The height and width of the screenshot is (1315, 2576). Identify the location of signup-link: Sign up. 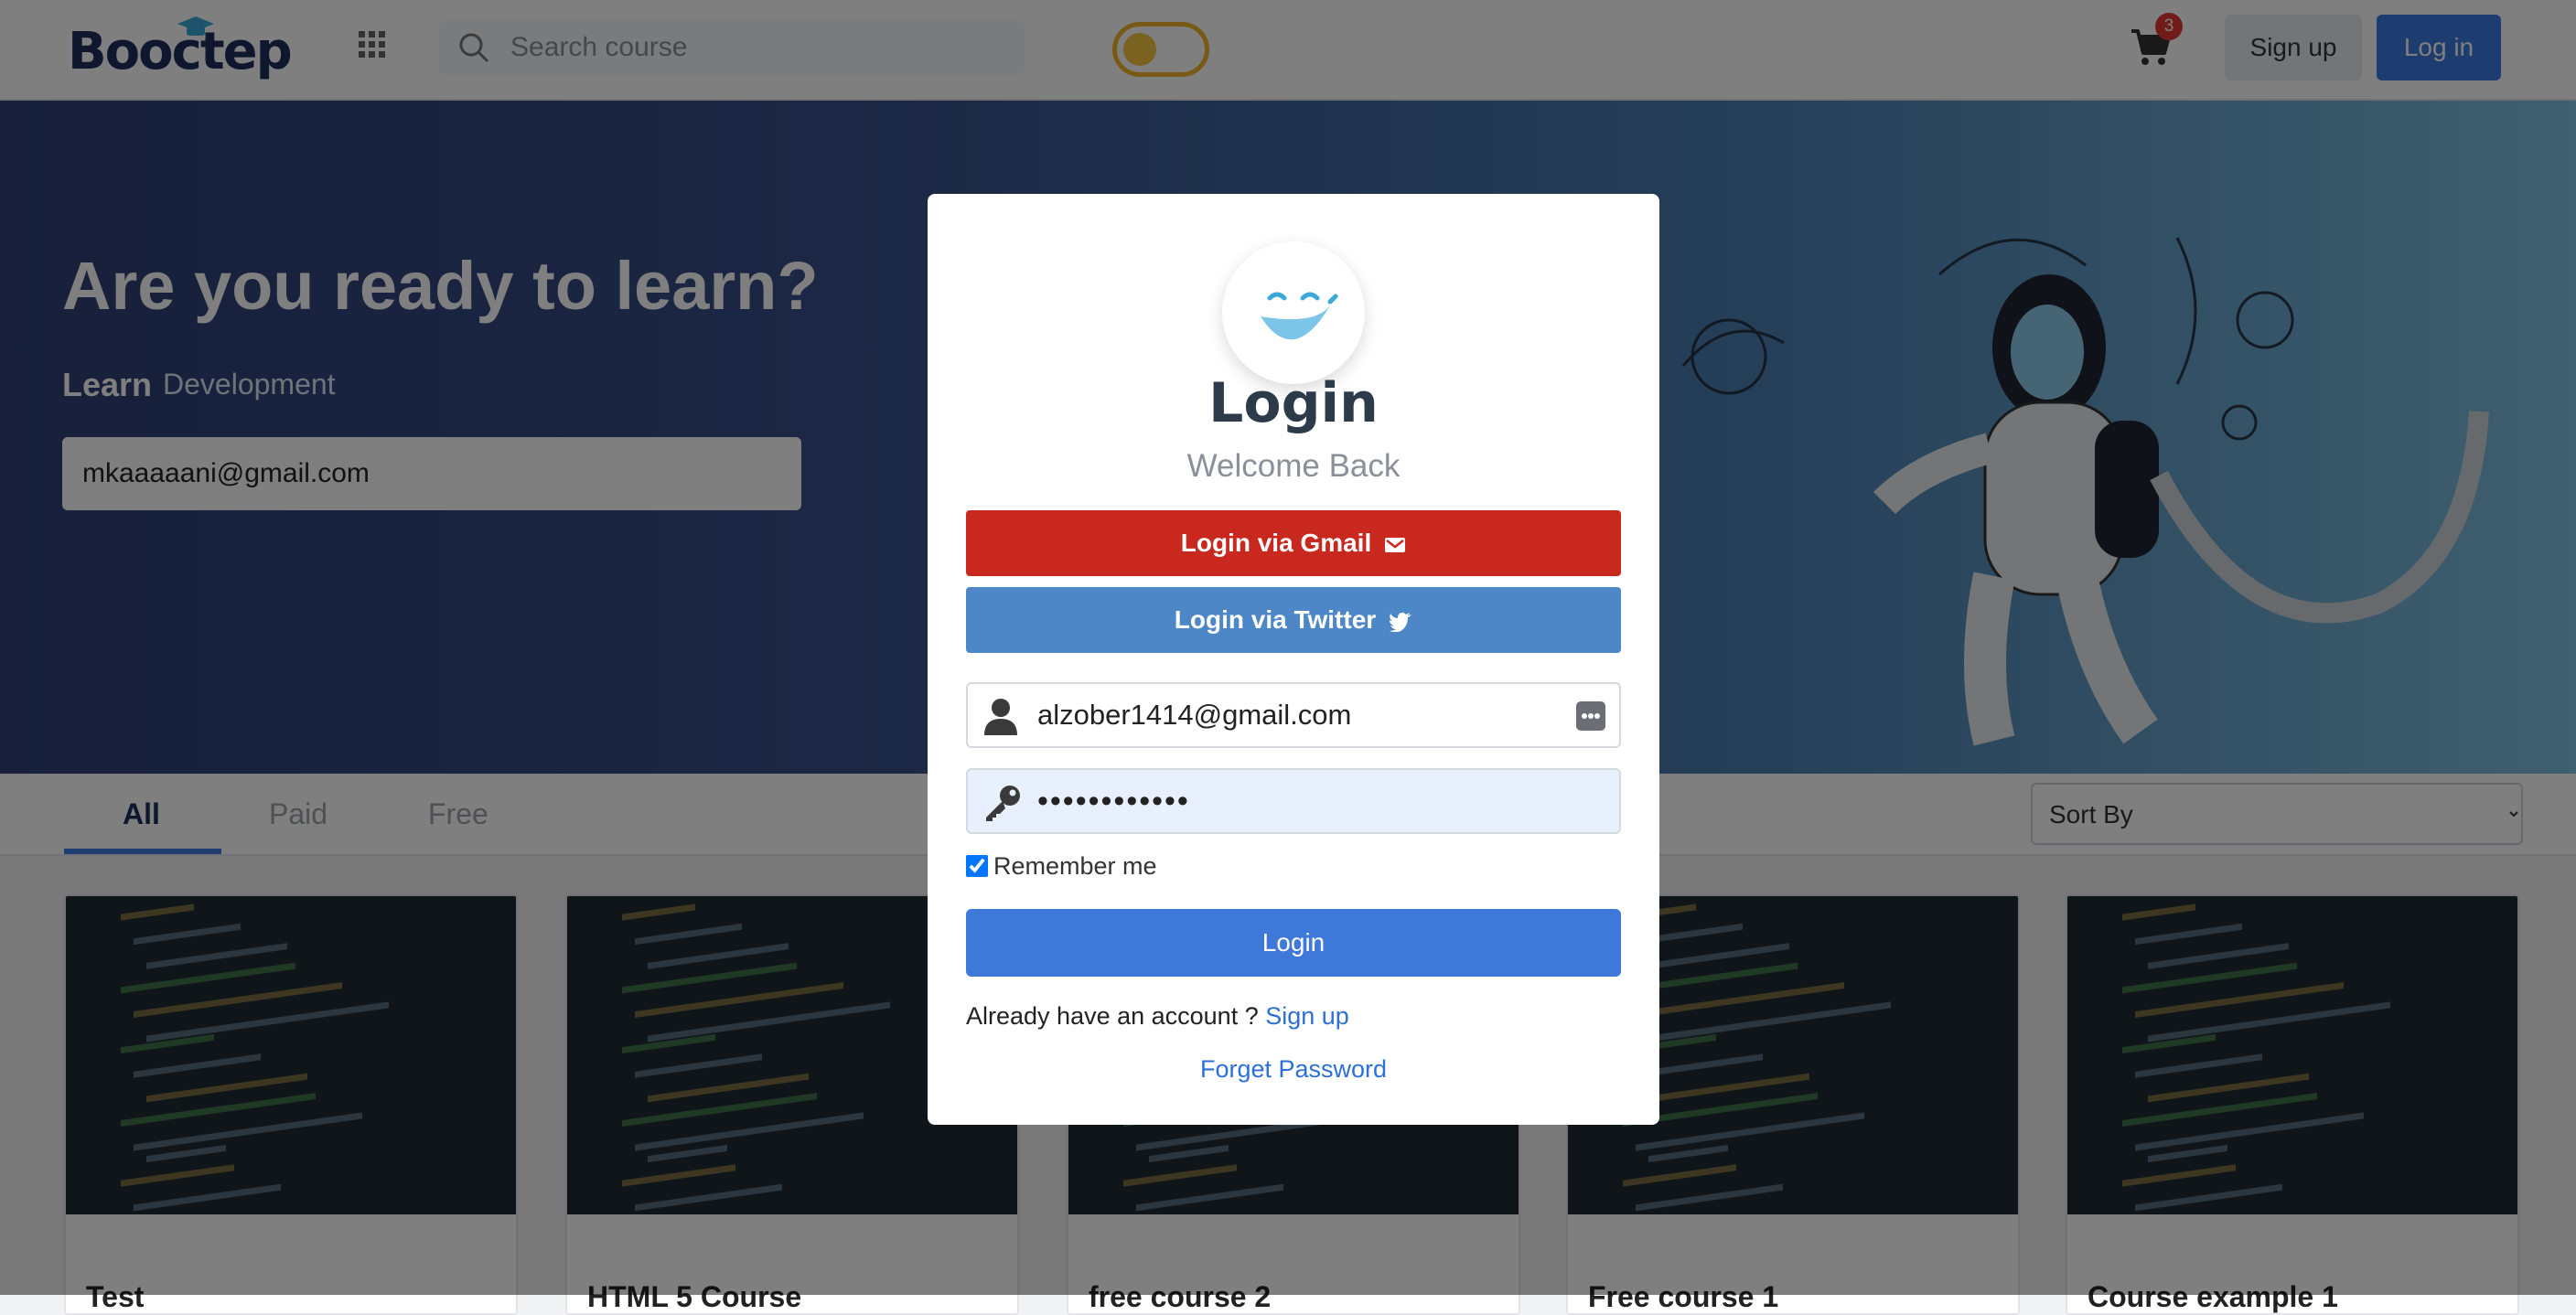
(1307, 1016).